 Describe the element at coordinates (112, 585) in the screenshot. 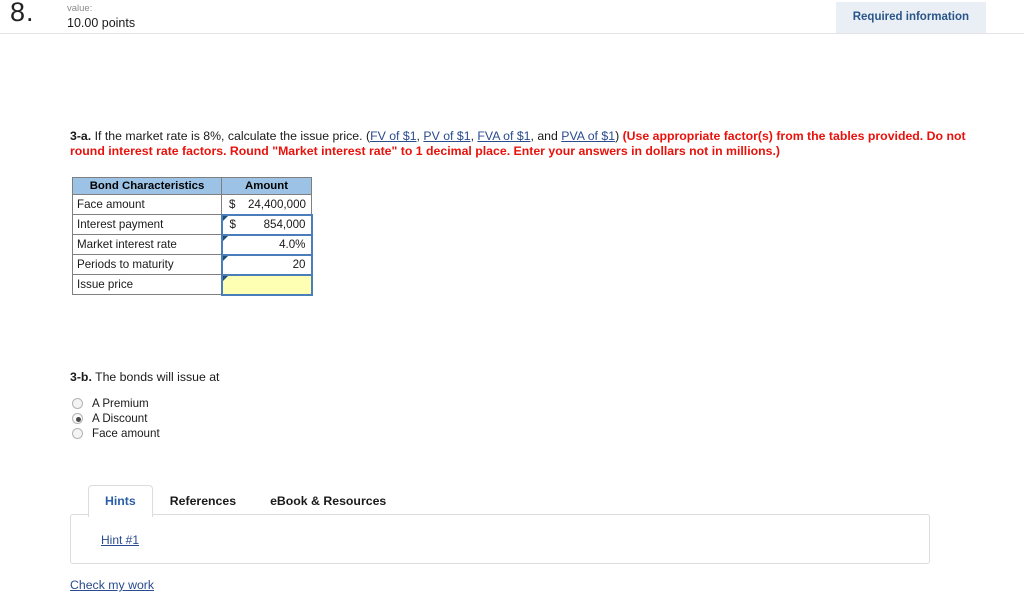

I see `check-my-work-link: Check my work` at that location.